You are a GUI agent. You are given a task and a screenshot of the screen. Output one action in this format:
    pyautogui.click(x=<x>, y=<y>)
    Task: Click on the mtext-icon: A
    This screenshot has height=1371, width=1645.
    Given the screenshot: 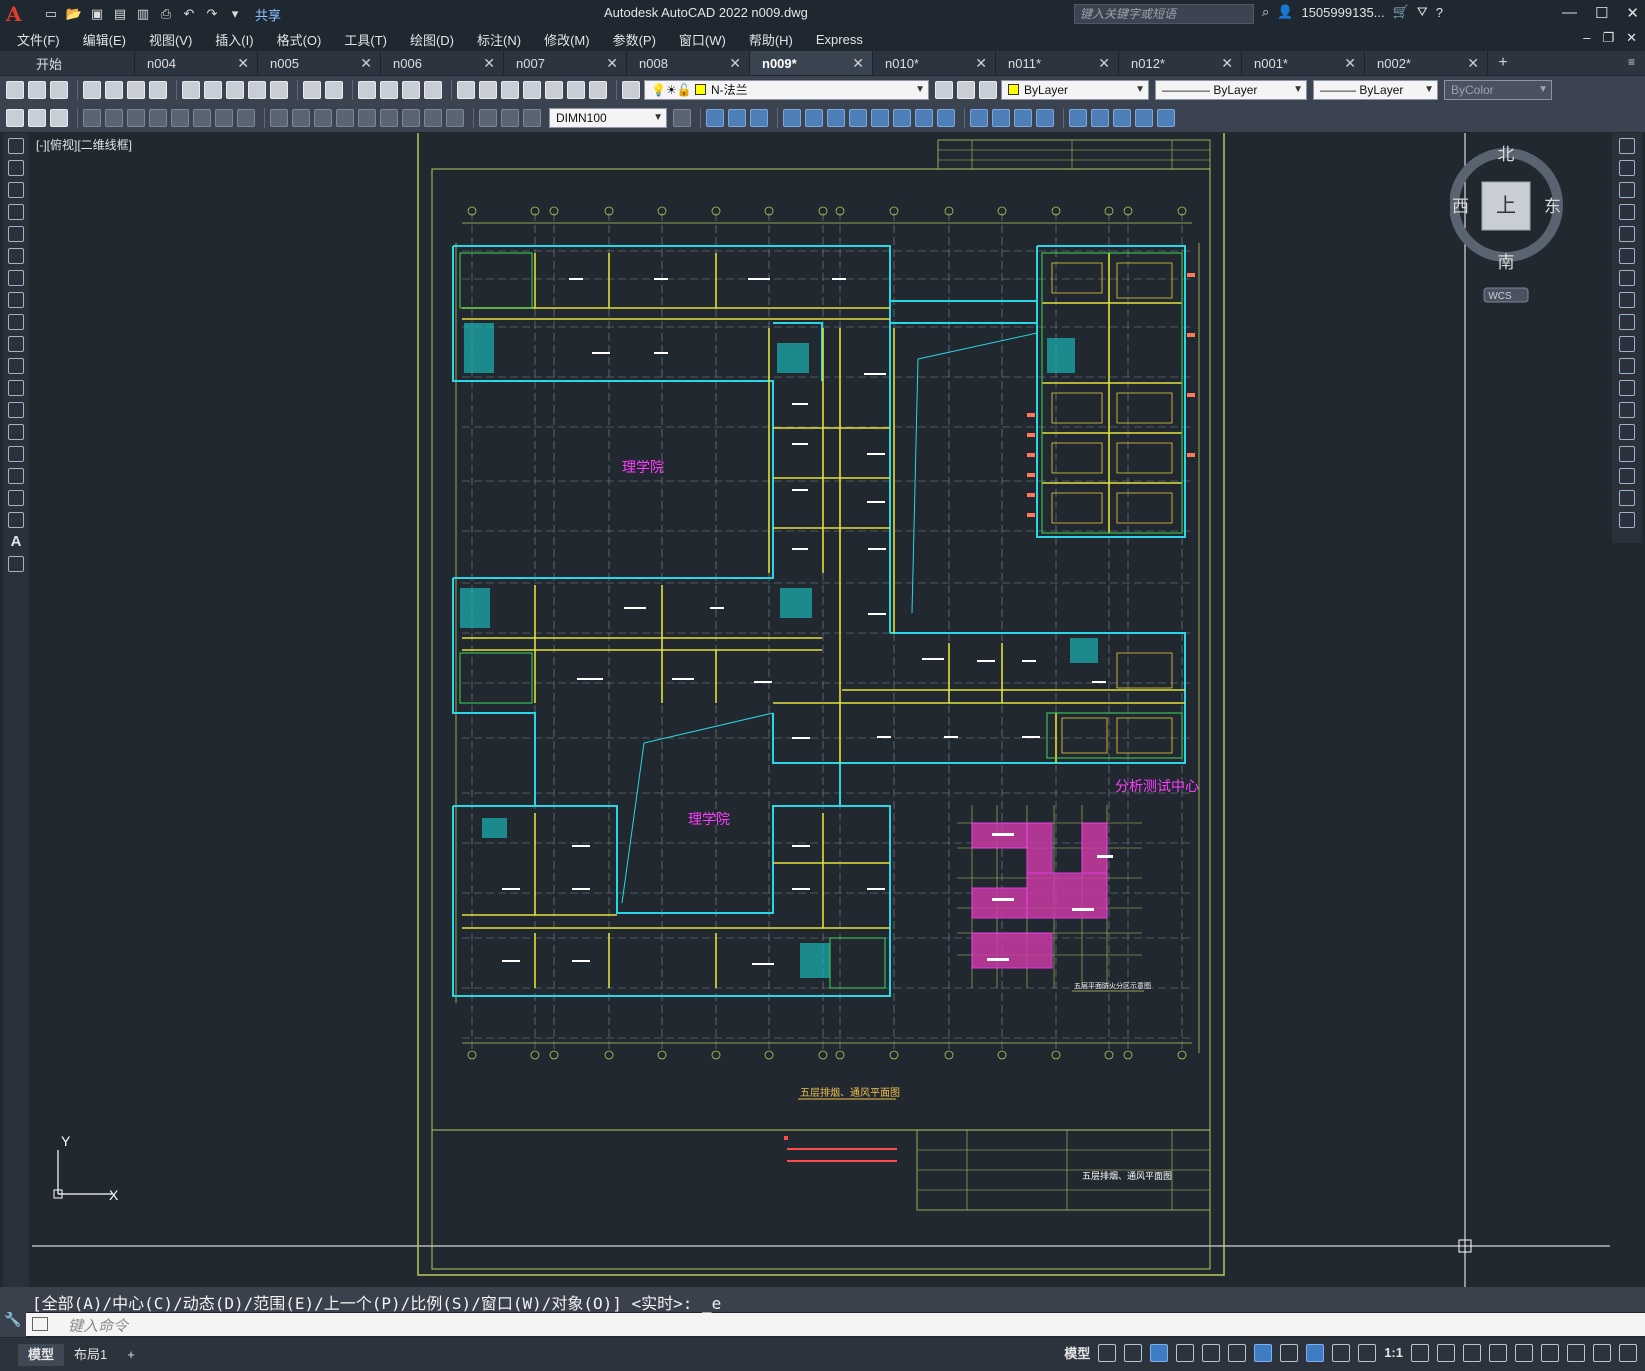 What is the action you would take?
    pyautogui.click(x=16, y=542)
    